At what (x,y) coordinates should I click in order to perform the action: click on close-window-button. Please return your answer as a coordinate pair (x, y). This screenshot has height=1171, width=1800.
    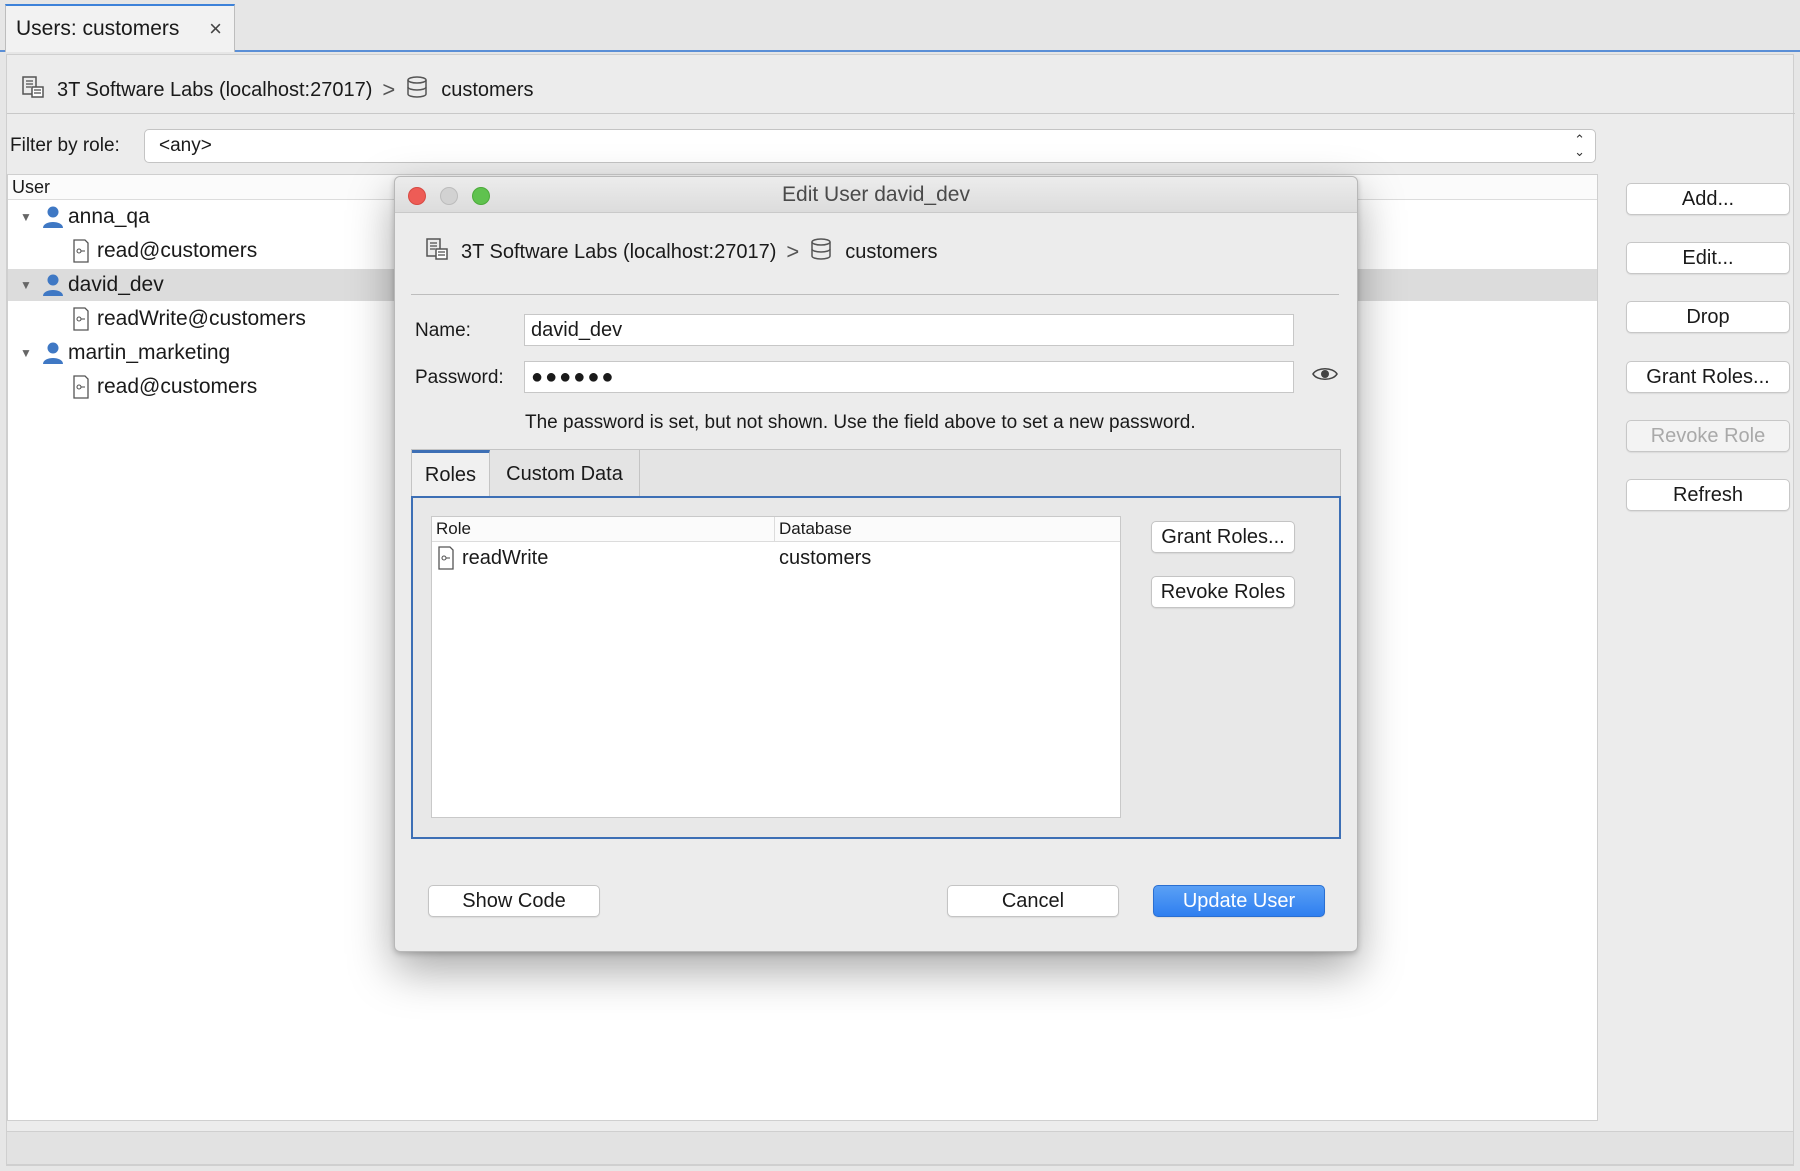
    Looking at the image, I should click on (417, 196).